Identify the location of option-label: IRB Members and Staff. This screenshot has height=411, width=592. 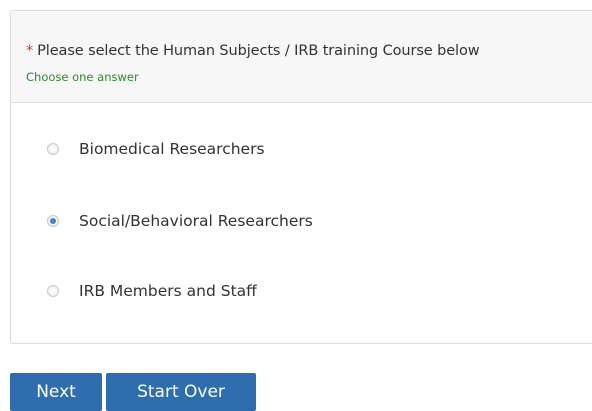
(168, 291).